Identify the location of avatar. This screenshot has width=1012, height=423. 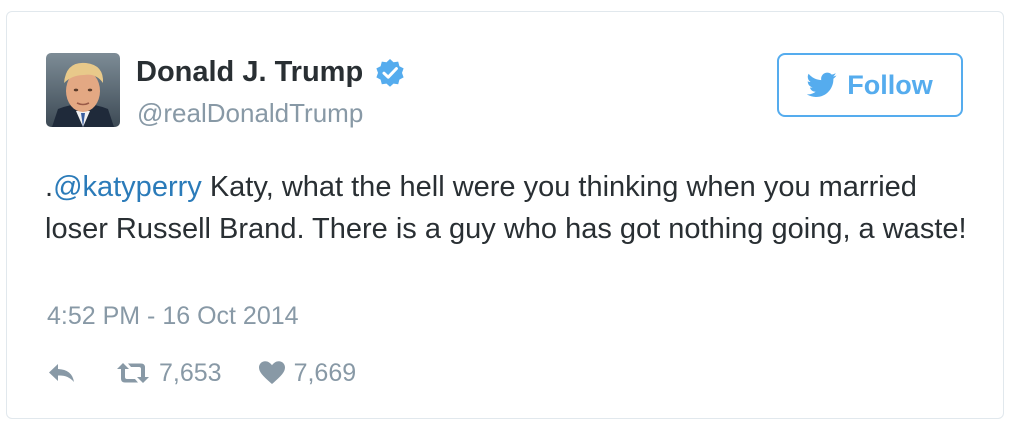
(83, 90).